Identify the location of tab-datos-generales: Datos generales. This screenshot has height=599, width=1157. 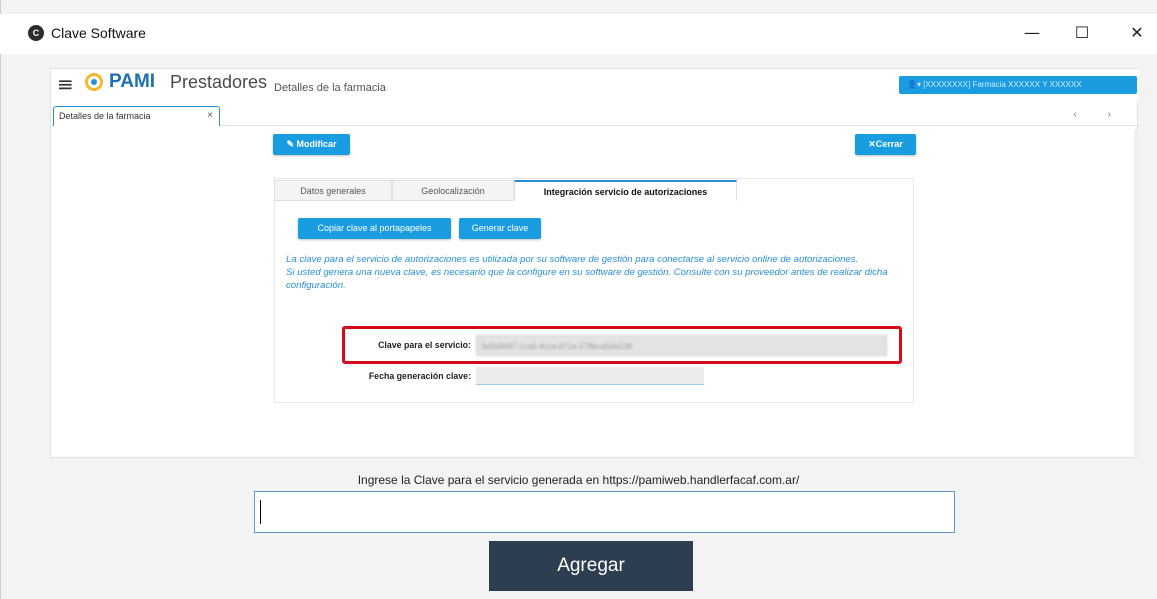
(333, 190).